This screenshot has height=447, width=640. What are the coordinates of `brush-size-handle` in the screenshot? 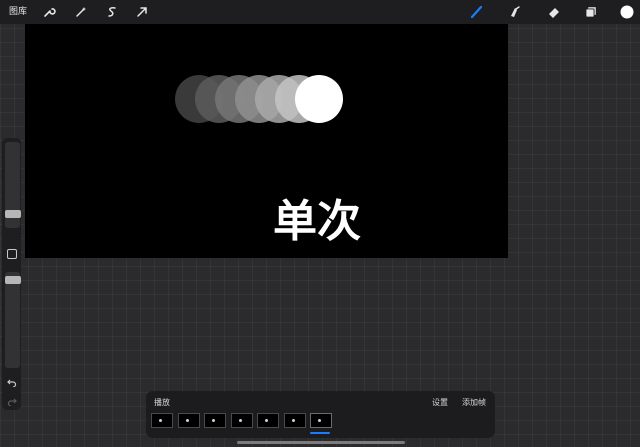 It's located at (13, 214).